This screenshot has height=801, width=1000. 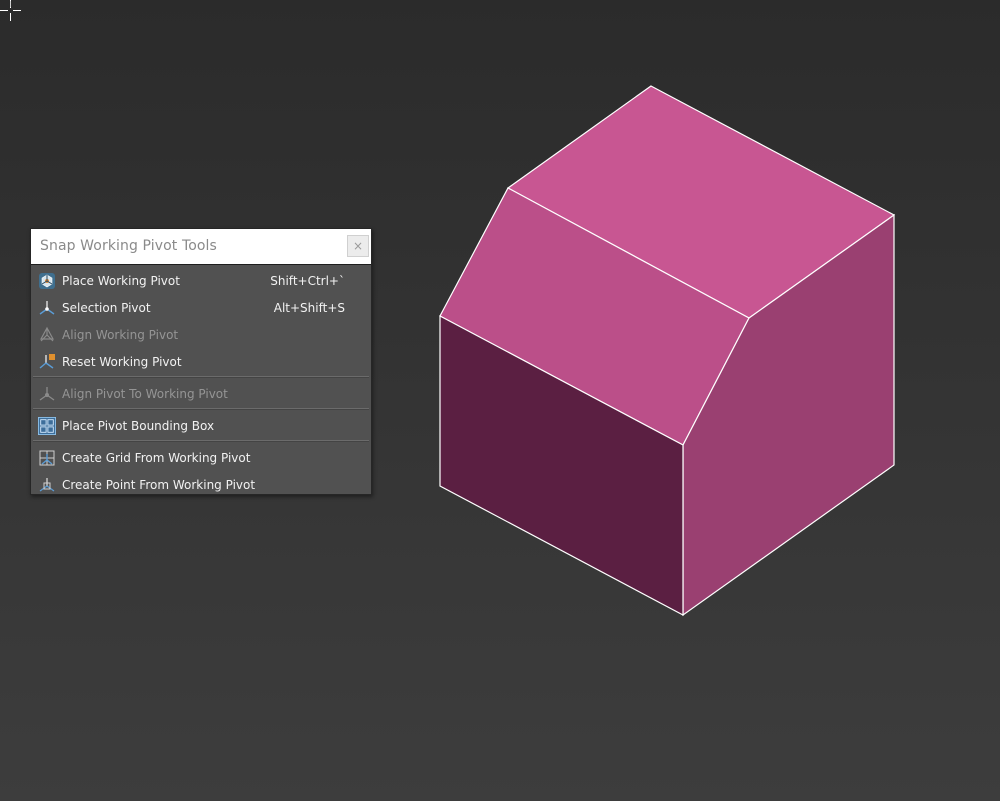 I want to click on selection-pivot-icon, so click(x=47, y=308).